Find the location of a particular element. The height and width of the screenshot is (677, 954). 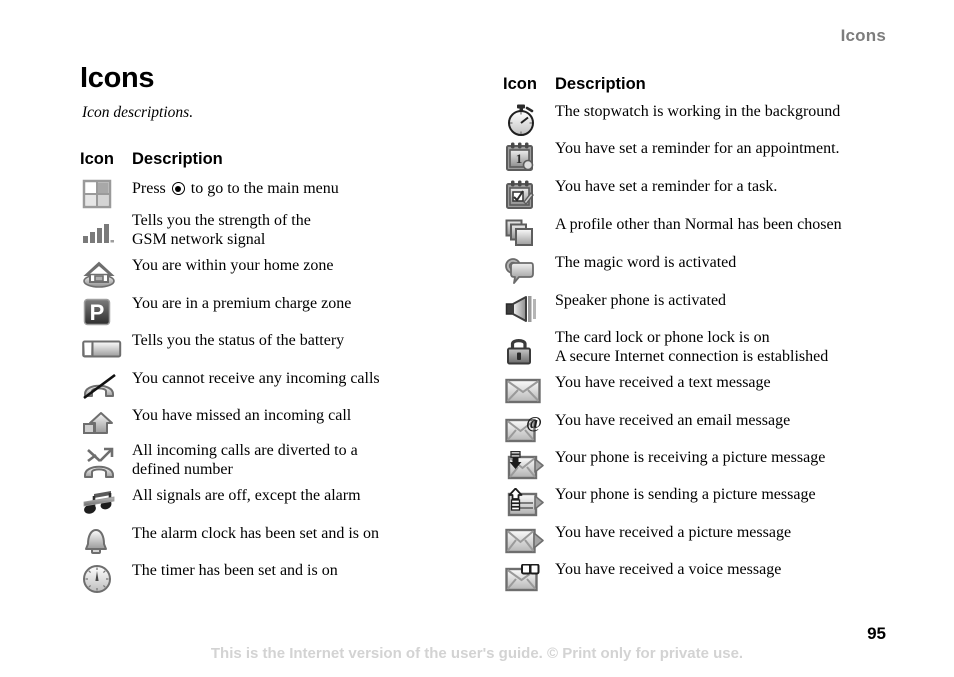

alarm-clock-icon is located at coordinates (106, 541).